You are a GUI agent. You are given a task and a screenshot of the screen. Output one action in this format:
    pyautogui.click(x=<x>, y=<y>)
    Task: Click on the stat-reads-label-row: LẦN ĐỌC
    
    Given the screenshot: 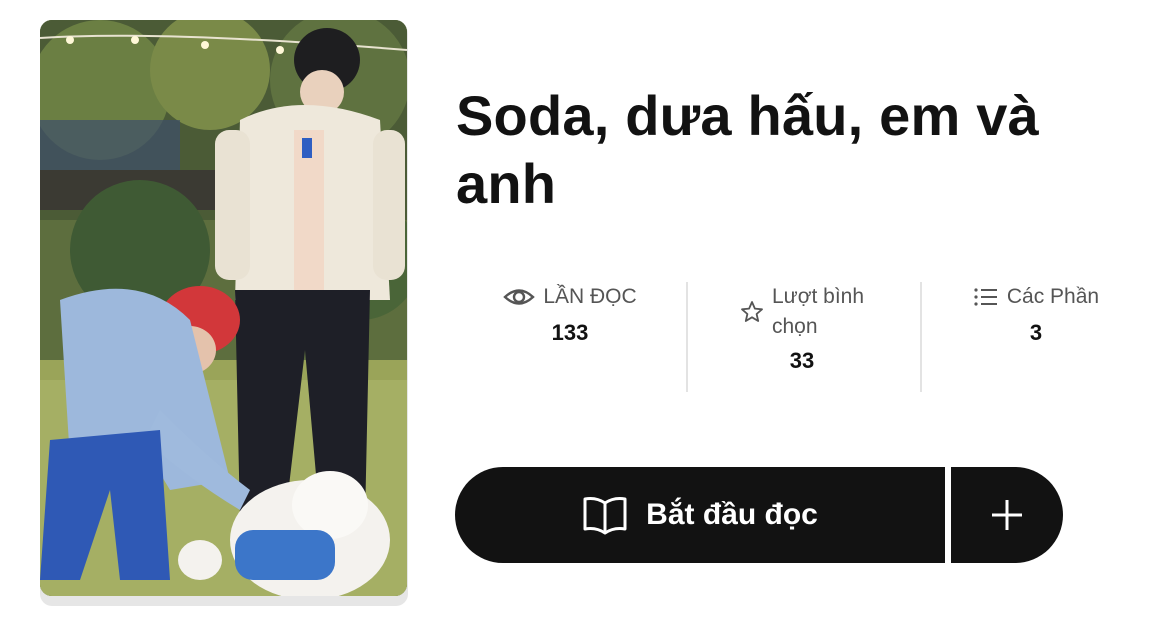 What is the action you would take?
    pyautogui.click(x=570, y=297)
    